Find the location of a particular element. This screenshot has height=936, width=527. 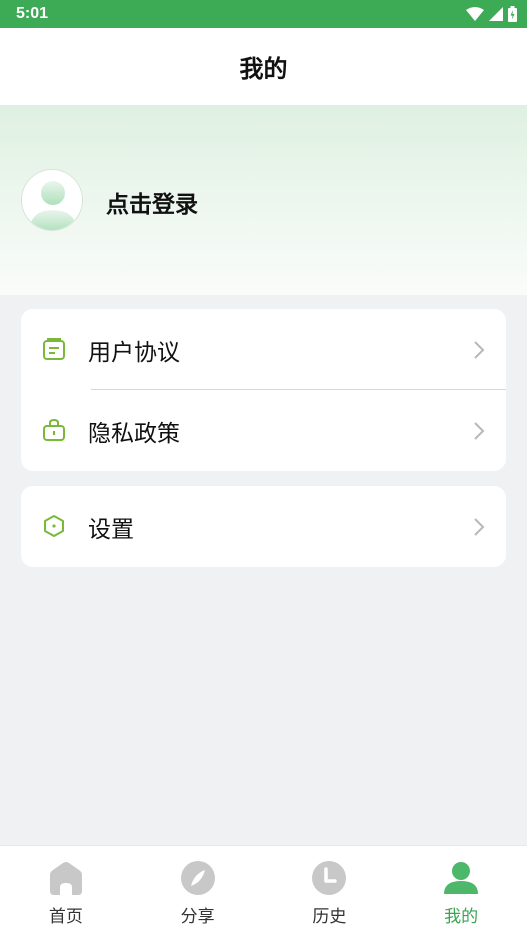

nav-label-share: 分享 is located at coordinates (197, 917).